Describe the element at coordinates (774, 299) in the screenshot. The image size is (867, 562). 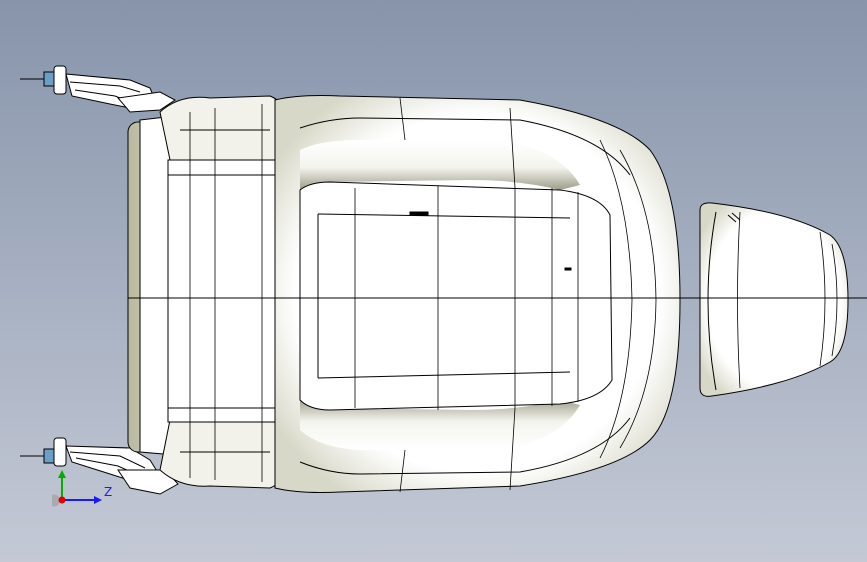
I see `front-pad` at that location.